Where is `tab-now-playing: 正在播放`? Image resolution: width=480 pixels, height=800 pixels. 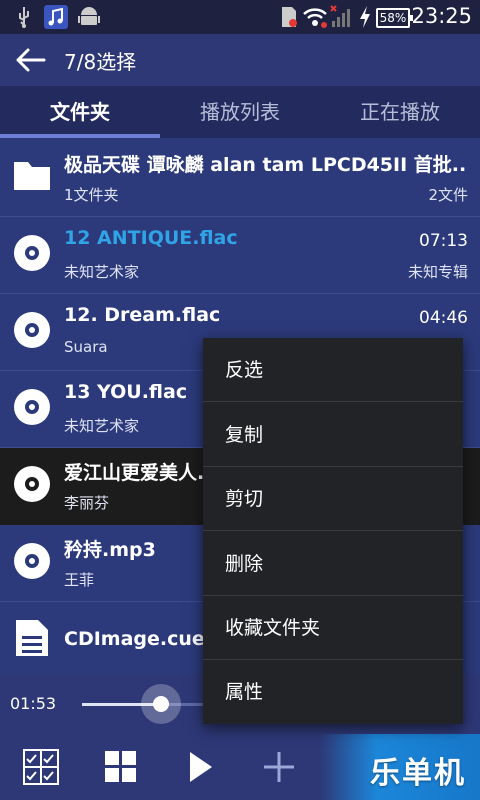
tab-now-playing: 正在播放 is located at coordinates (400, 112).